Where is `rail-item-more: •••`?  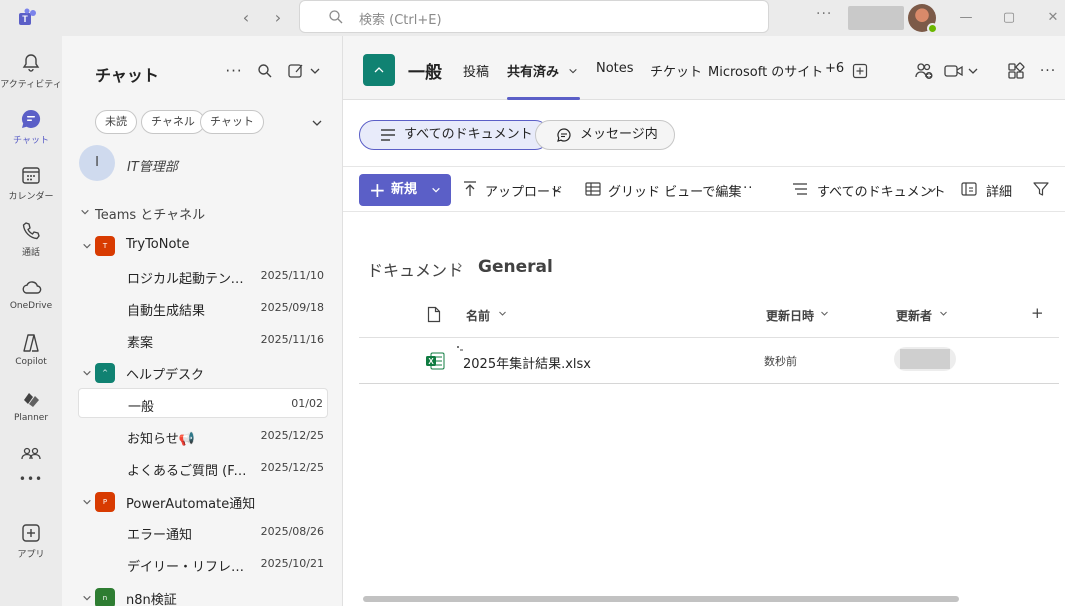
rail-item-more: ••• is located at coordinates (31, 482).